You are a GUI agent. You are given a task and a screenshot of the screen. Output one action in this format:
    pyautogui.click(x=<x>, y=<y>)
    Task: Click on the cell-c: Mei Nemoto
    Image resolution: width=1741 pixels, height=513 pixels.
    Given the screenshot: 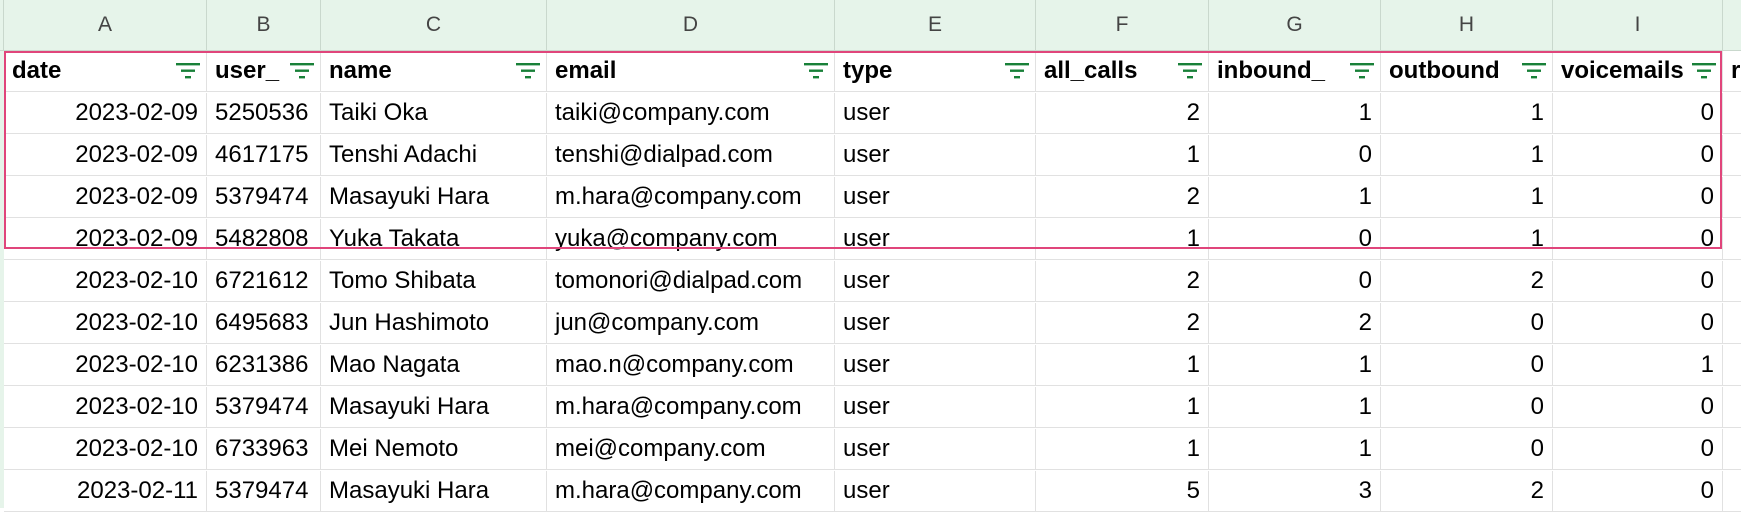 What is the action you would take?
    pyautogui.click(x=434, y=449)
    